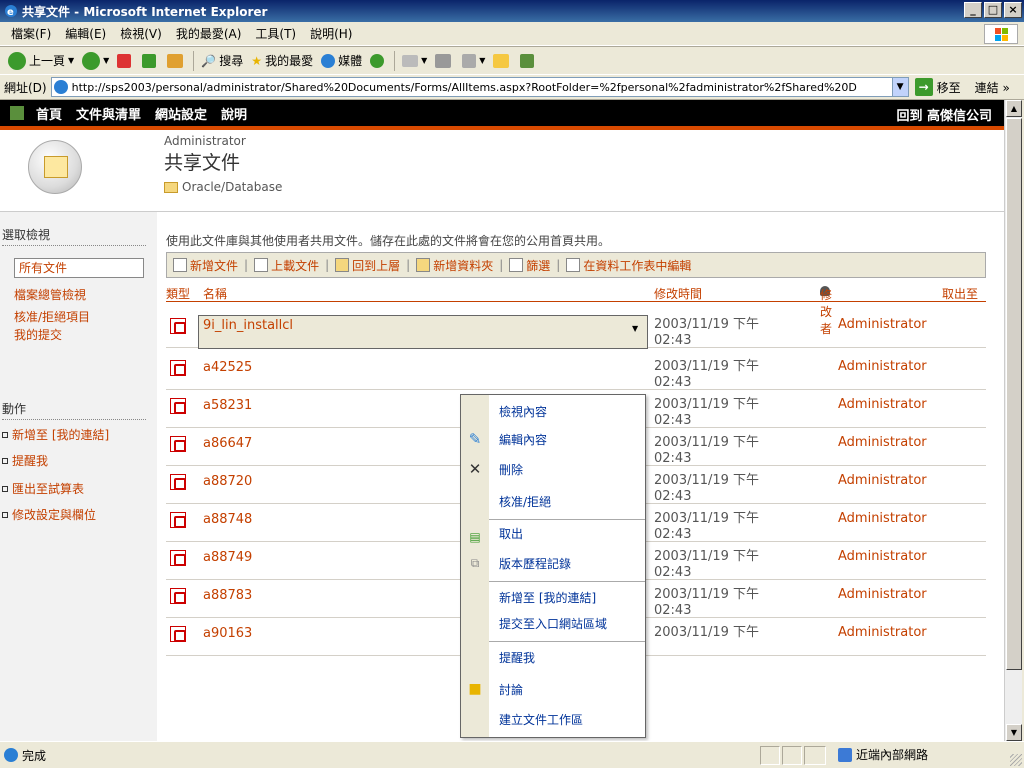  I want to click on nav-docs-lists-link: 文件與清單, so click(108, 113).